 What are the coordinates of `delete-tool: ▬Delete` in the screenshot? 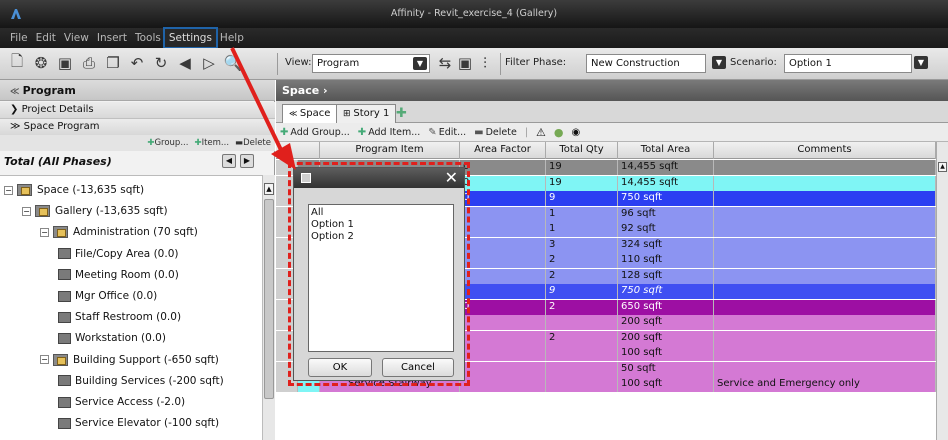 It's located at (253, 143).